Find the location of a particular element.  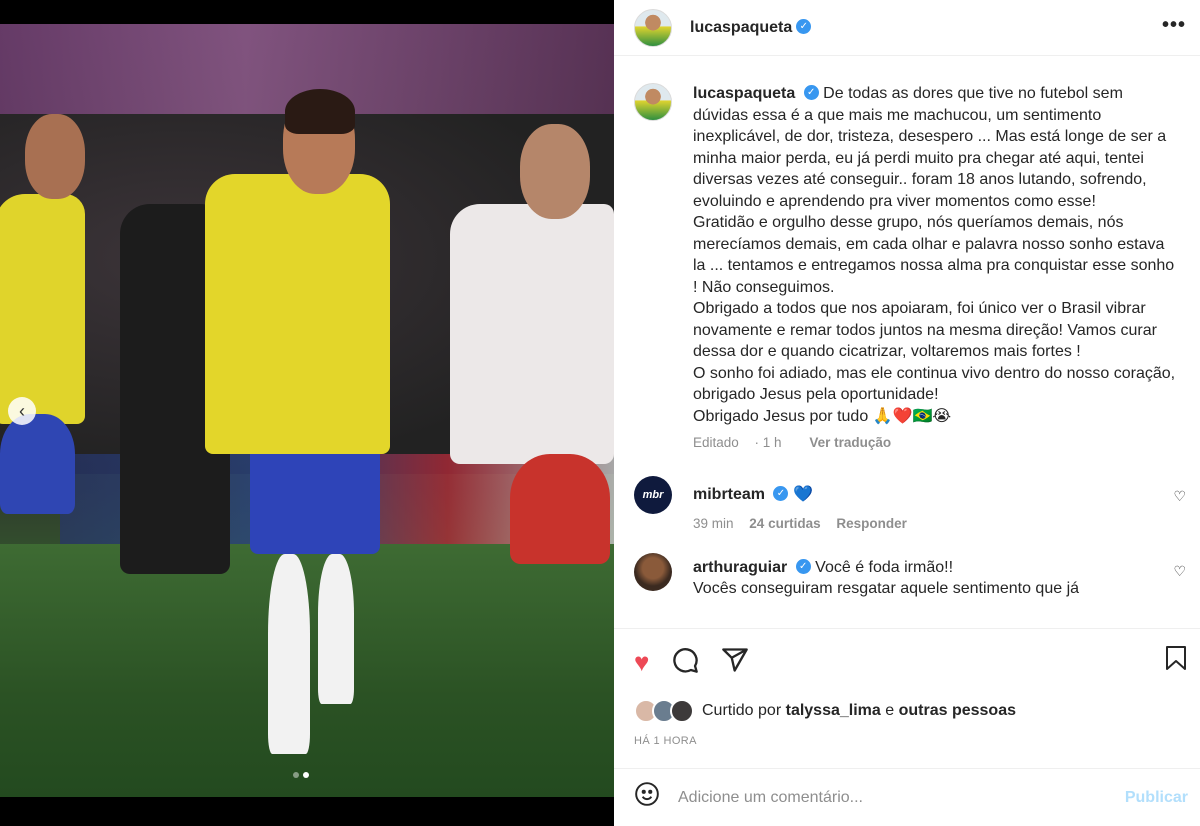

liked-by-others: outras pessoas is located at coordinates (957, 711).